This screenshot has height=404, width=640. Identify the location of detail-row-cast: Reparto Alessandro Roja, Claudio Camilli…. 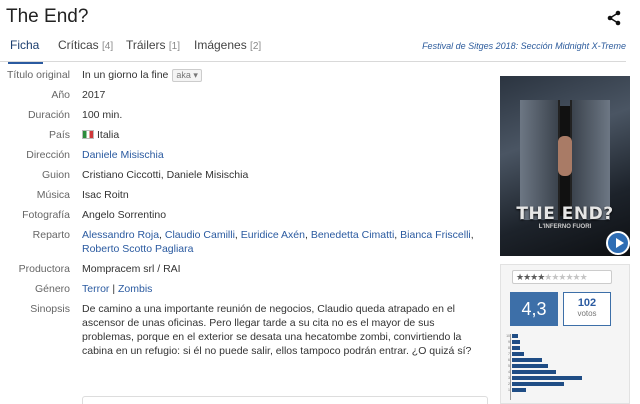
(245, 242).